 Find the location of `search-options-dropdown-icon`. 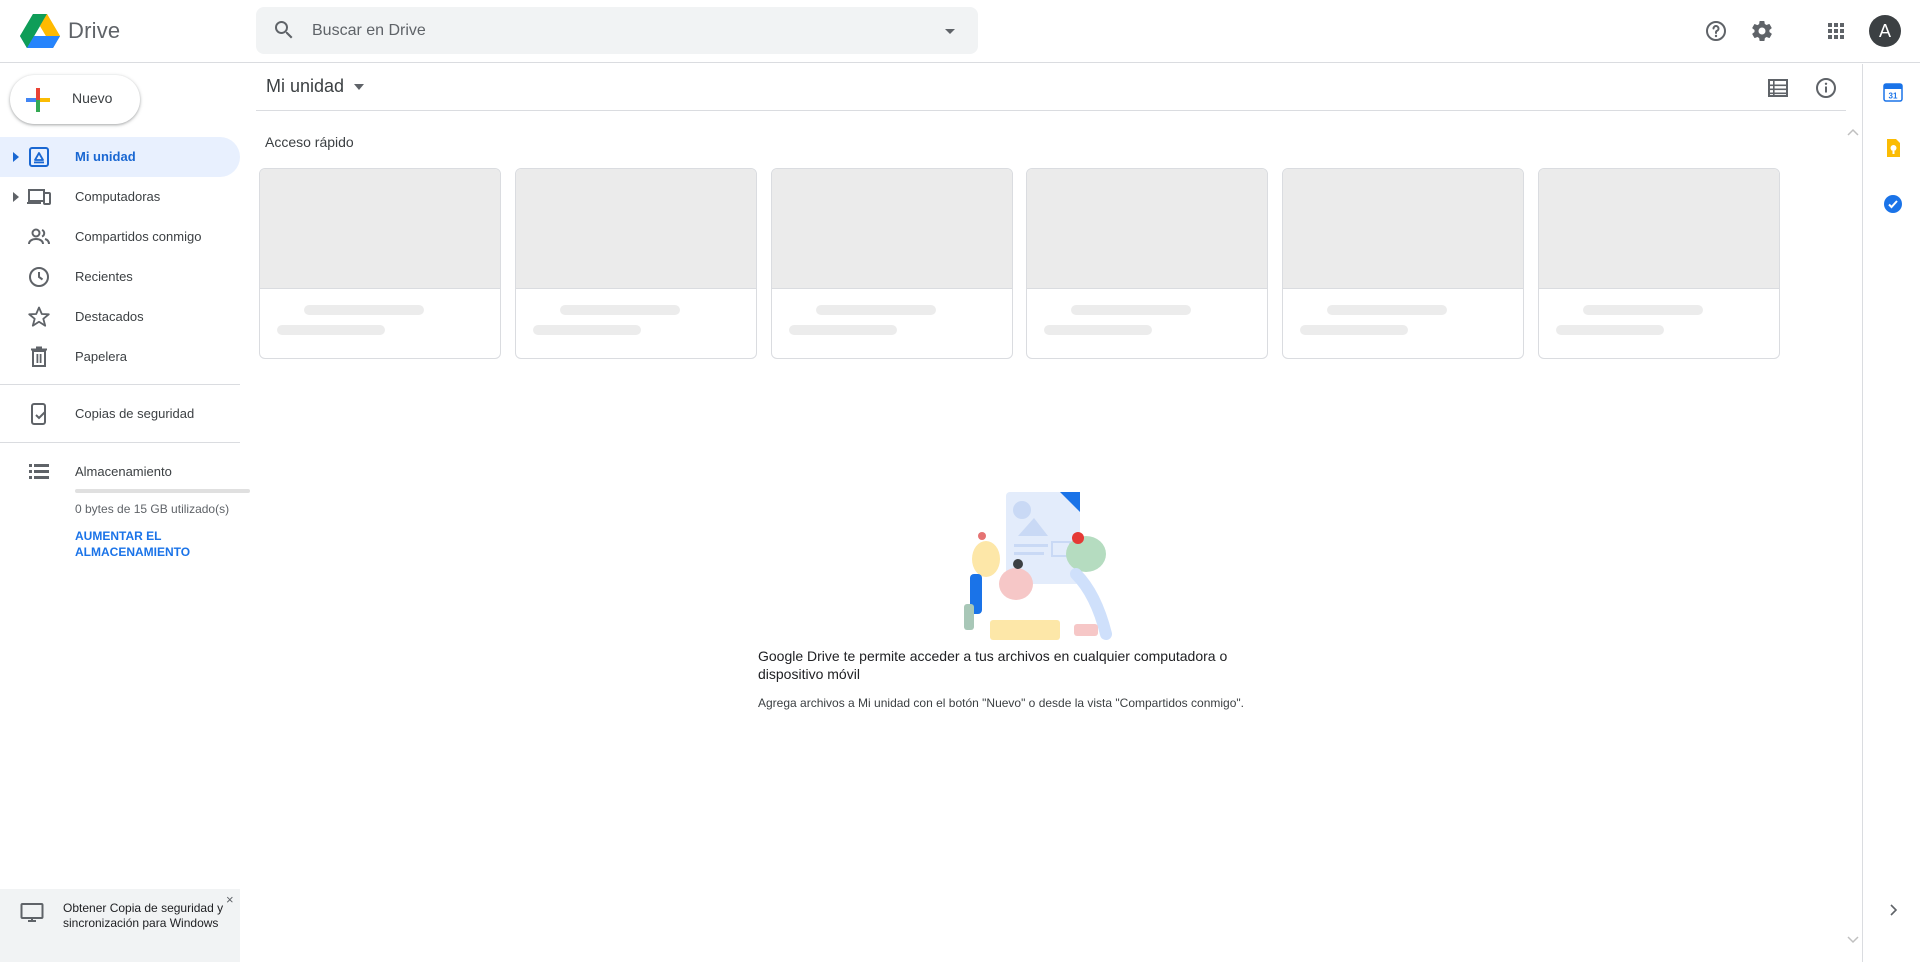

search-options-dropdown-icon is located at coordinates (950, 31).